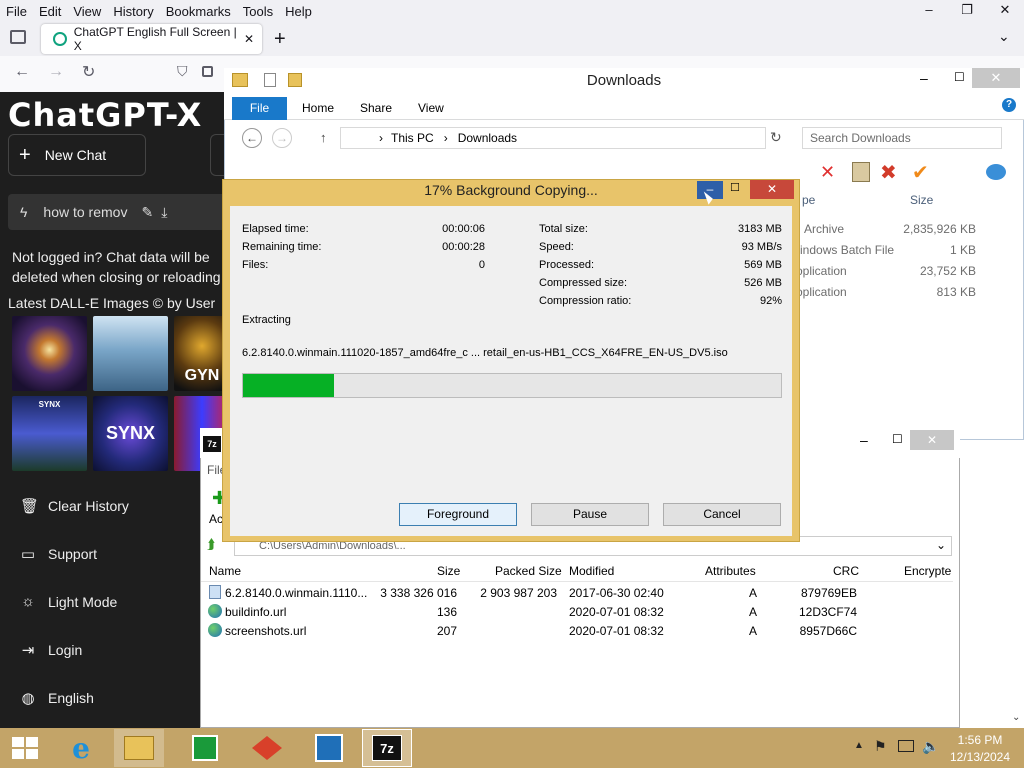 The image size is (1024, 768). What do you see at coordinates (861, 172) in the screenshot?
I see `paste-icon` at bounding box center [861, 172].